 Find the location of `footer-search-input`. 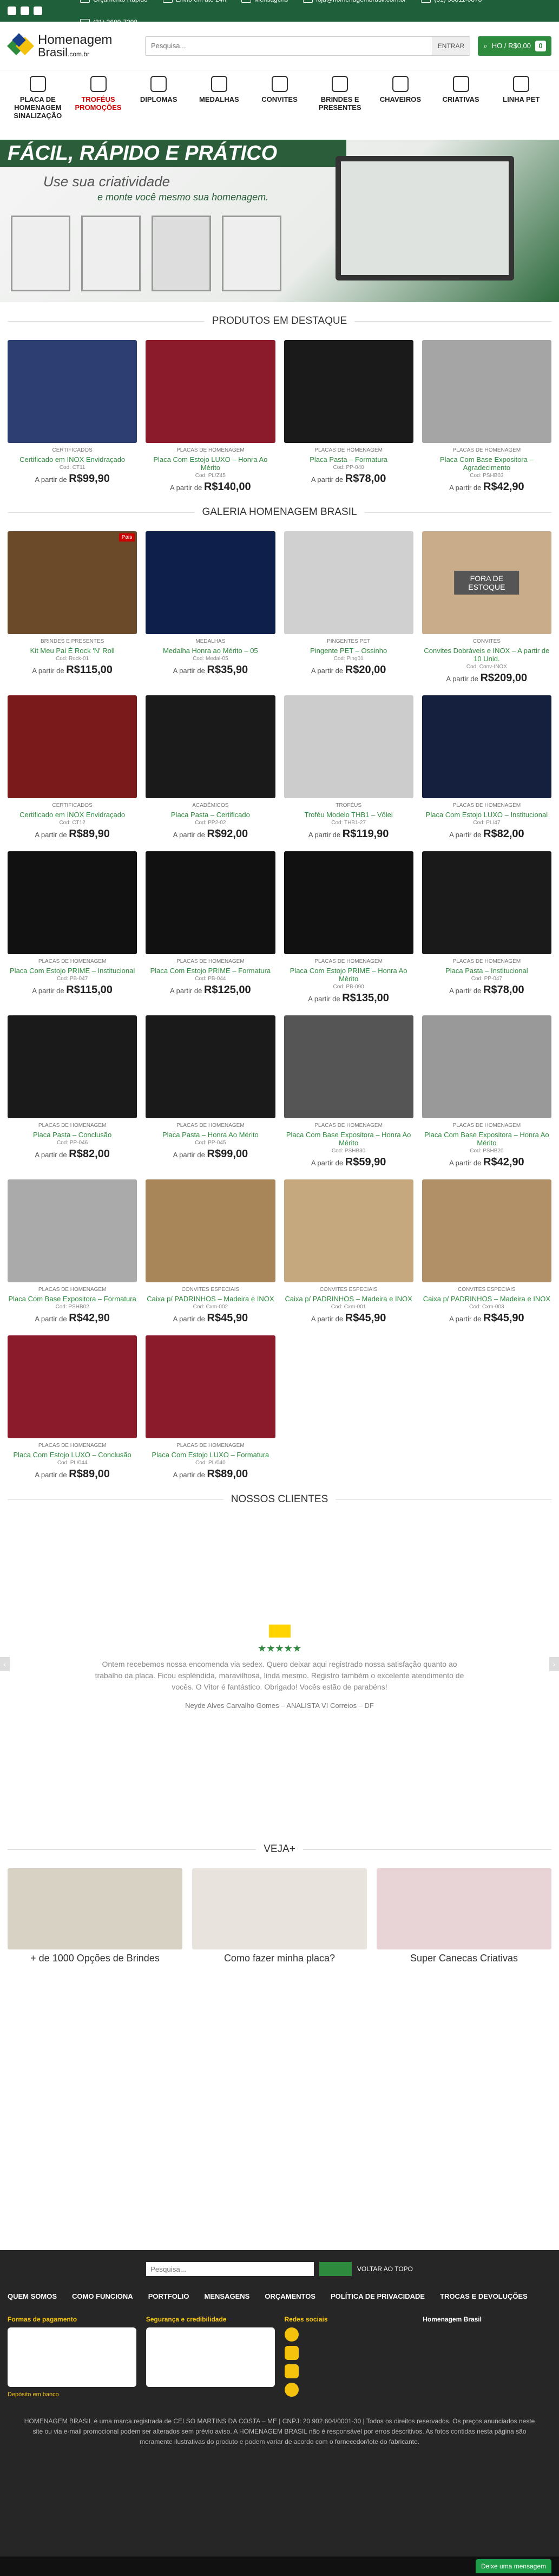

footer-search-input is located at coordinates (230, 2269).